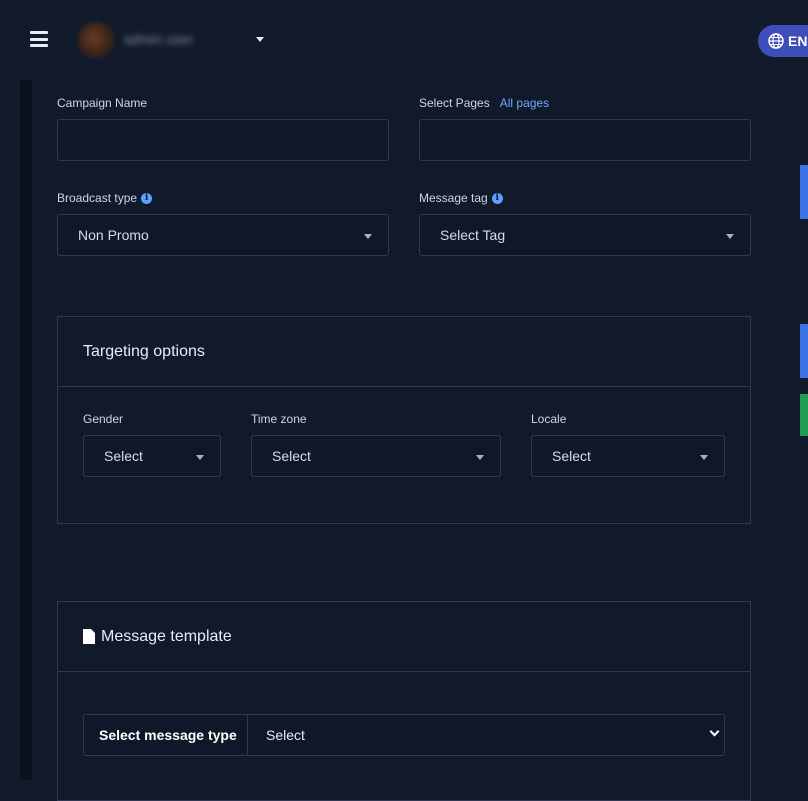  Describe the element at coordinates (223, 235) in the screenshot. I see `broadcast-type-select: Non Promo` at that location.